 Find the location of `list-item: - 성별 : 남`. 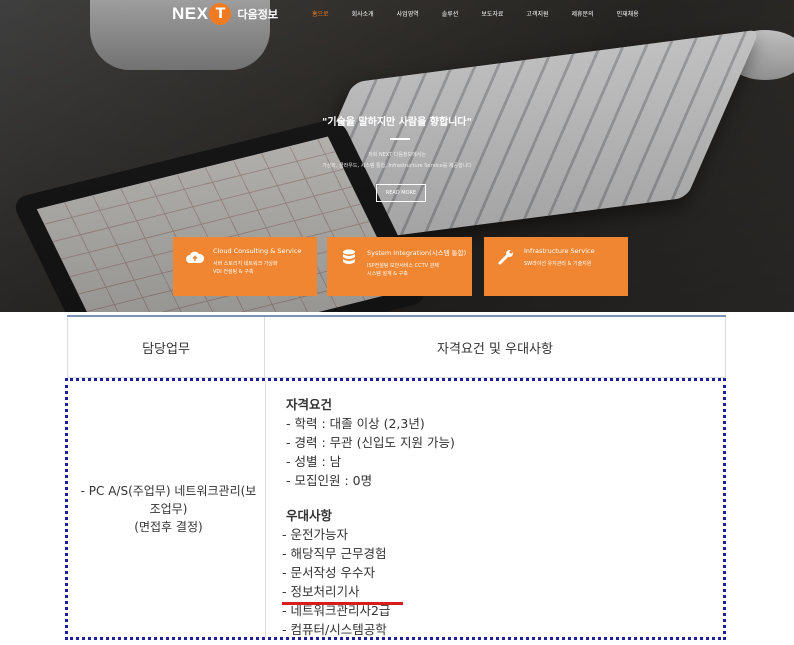

list-item: - 성별 : 남 is located at coordinates (314, 461).